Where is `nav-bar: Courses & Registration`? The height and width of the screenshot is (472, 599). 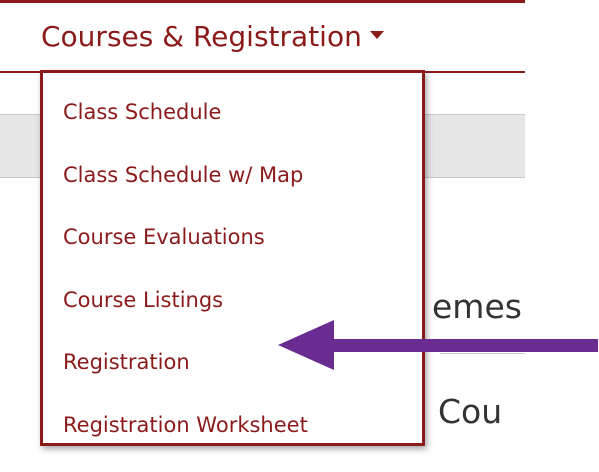
nav-bar: Courses & Registration is located at coordinates (262, 38).